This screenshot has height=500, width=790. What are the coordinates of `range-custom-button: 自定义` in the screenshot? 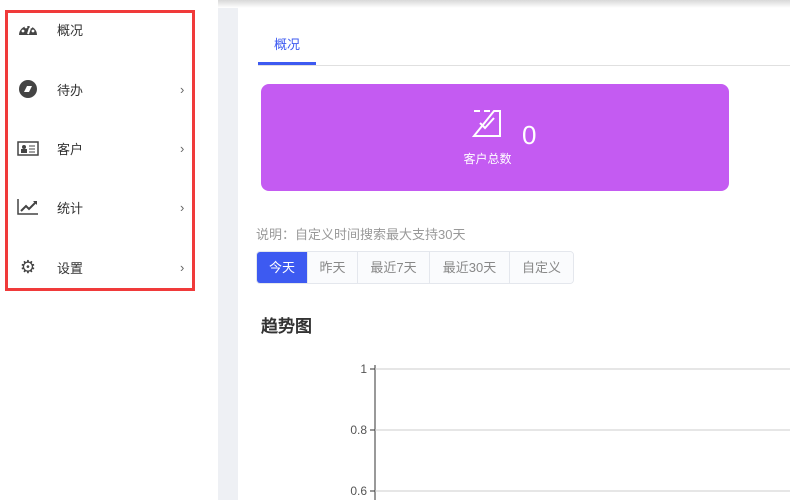 It's located at (541, 267).